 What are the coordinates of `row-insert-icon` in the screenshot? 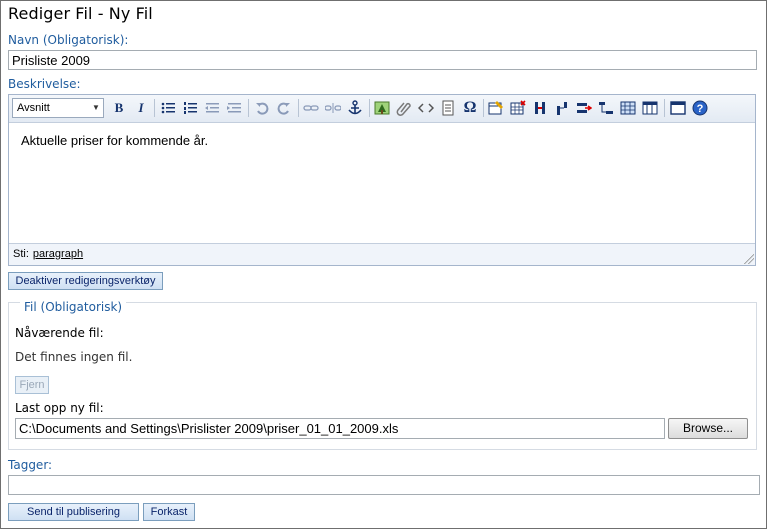 It's located at (584, 108).